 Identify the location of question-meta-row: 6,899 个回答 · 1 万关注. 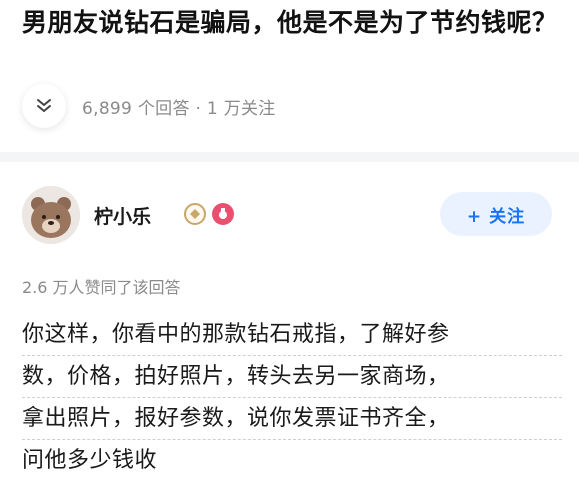
(149, 106).